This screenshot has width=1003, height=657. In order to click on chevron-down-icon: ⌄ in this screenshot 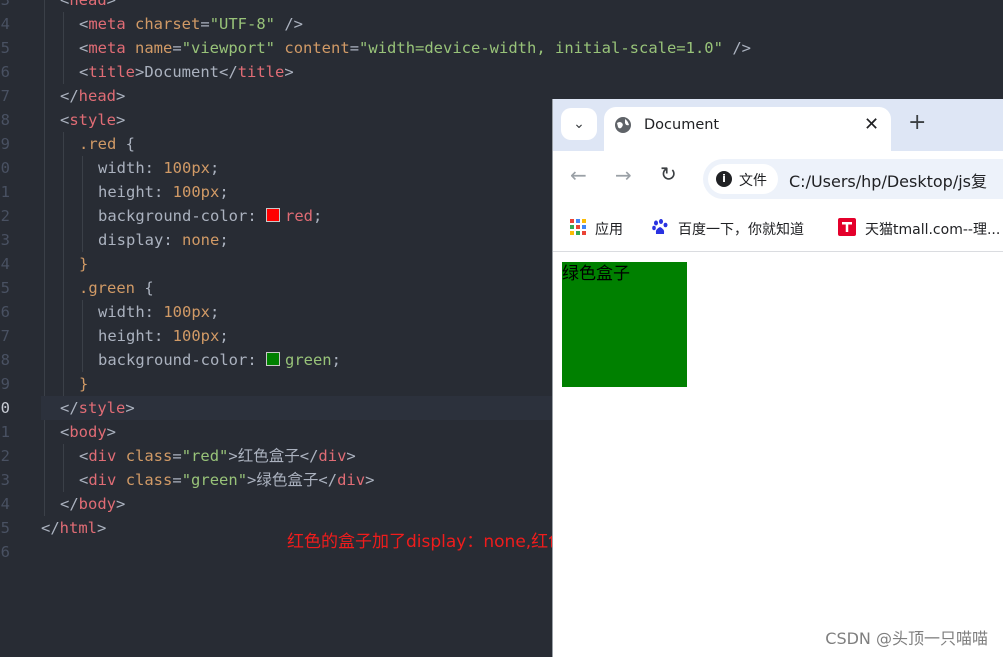, I will do `click(579, 124)`.